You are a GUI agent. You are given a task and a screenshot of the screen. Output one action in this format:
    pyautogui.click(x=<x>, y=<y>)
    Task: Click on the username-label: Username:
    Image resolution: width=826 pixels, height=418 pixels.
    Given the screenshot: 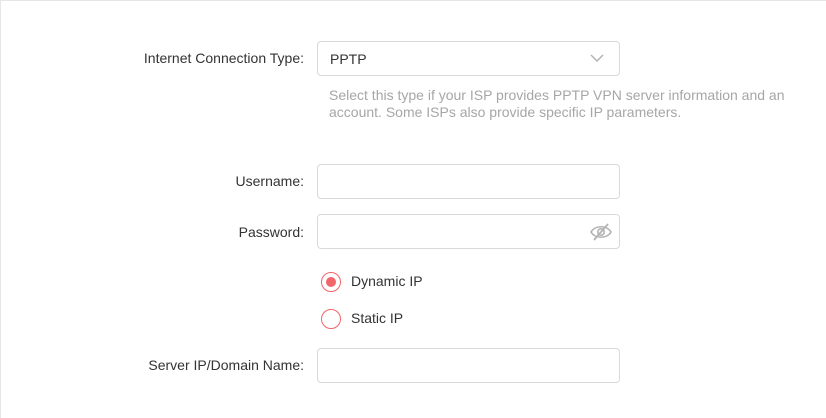 What is the action you would take?
    pyautogui.click(x=269, y=181)
    